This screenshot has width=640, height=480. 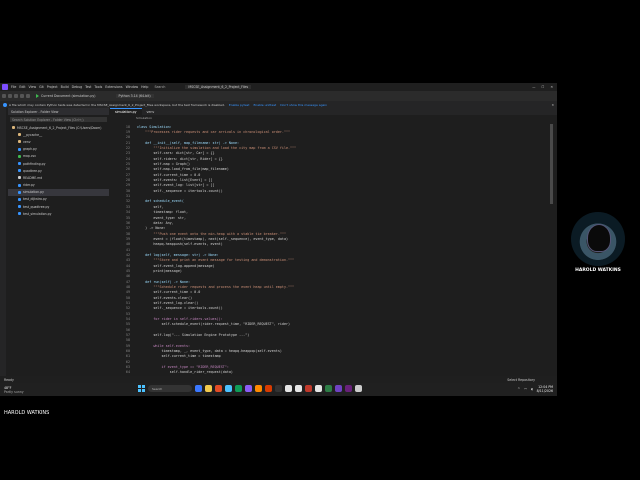 What do you see at coordinates (27, 413) in the screenshot?
I see `footer-name: HAROLD WATKINS` at bounding box center [27, 413].